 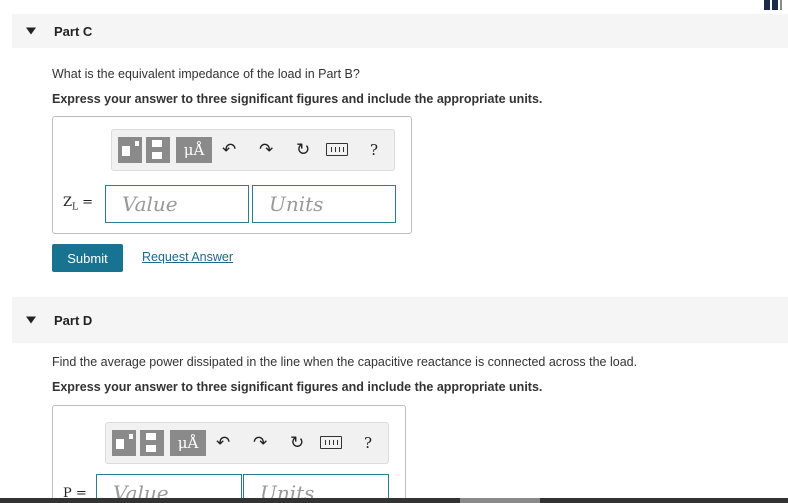 What do you see at coordinates (232, 175) in the screenshot?
I see `part-c-answer-box: μÅ ↶ ↷ ↻ ? ZL = Value Units` at bounding box center [232, 175].